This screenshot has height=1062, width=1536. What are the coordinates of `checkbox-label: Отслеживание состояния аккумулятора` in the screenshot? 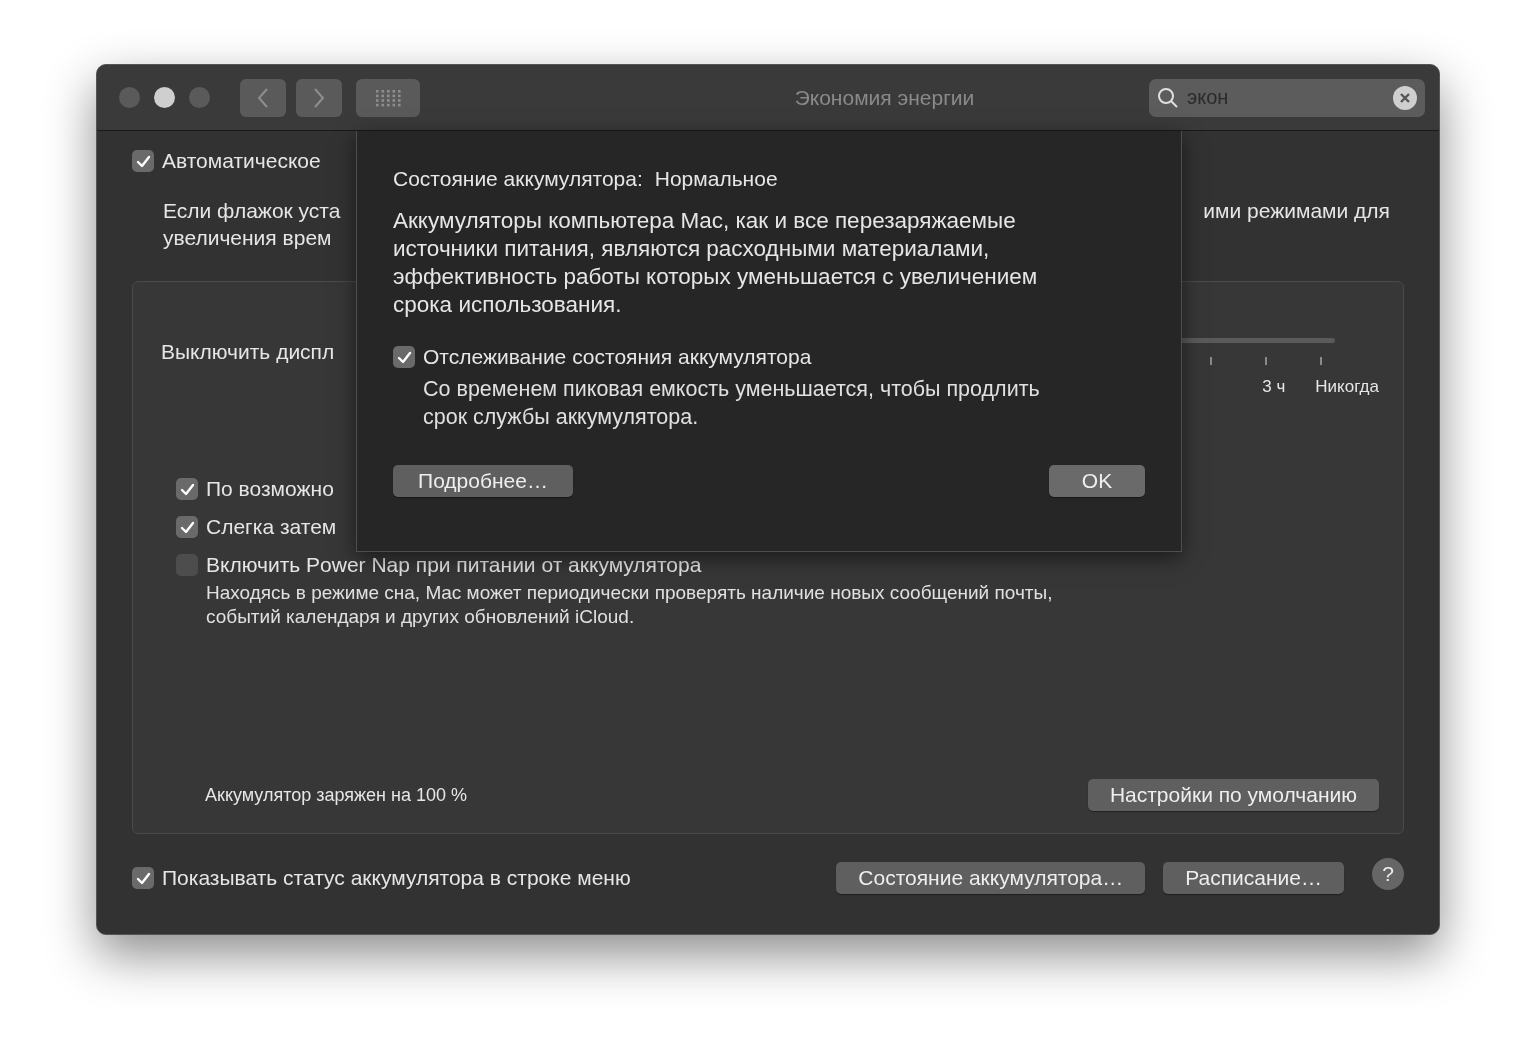 It's located at (617, 357).